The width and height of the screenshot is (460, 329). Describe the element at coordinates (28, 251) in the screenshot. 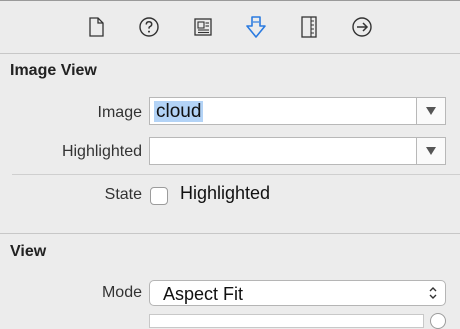

I see `section-title-view: View` at that location.